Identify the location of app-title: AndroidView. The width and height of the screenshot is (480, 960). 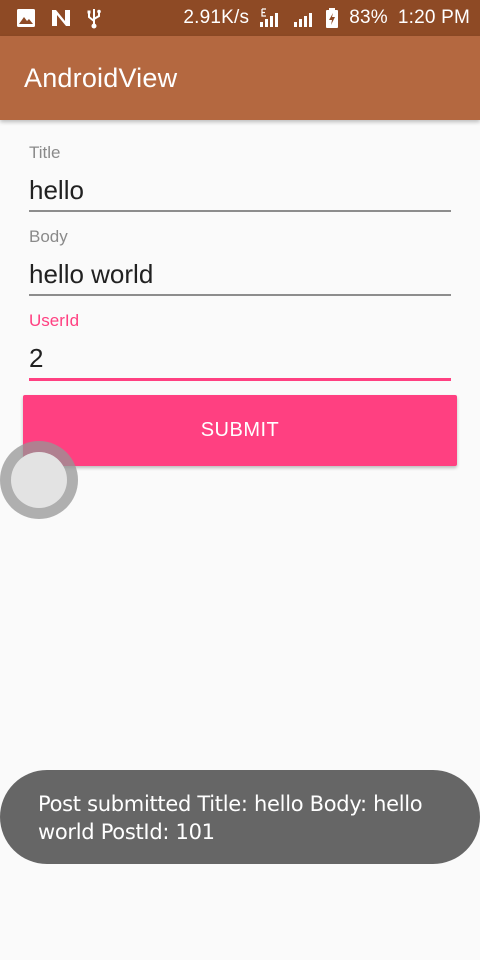
(101, 77).